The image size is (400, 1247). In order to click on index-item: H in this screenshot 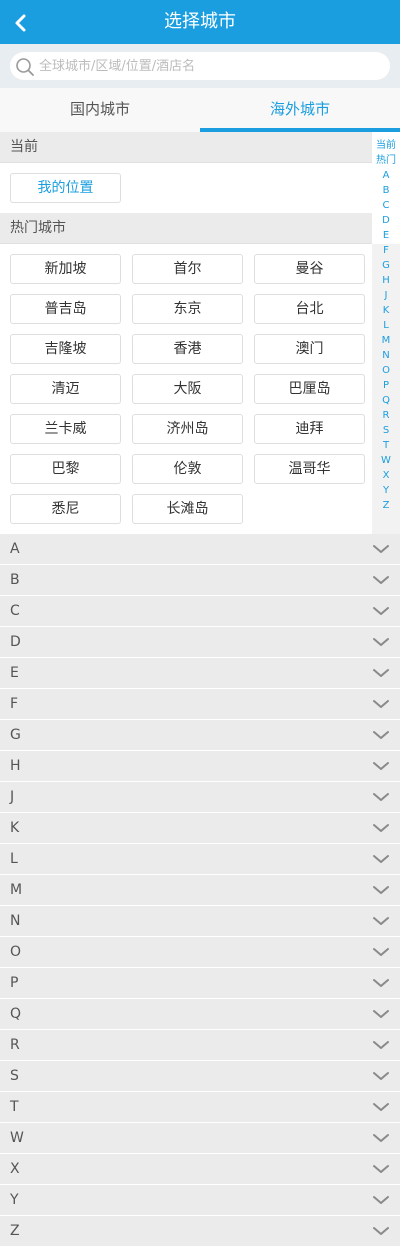, I will do `click(386, 280)`.